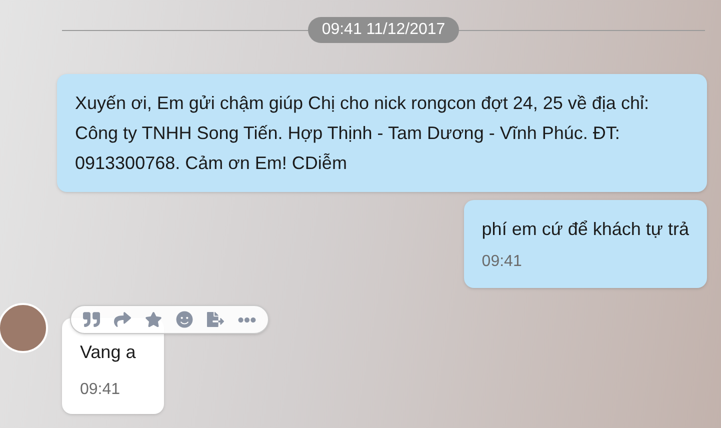 The height and width of the screenshot is (428, 721). I want to click on message-text: phí em cứ để khách tự trả, so click(585, 229).